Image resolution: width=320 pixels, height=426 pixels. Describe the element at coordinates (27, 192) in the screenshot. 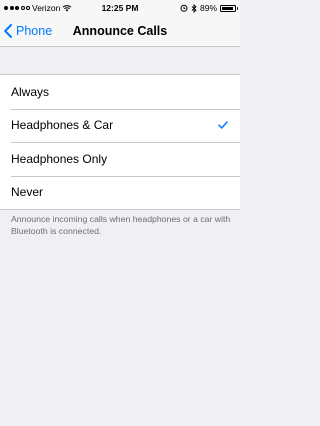

I see `option-label: Never` at that location.